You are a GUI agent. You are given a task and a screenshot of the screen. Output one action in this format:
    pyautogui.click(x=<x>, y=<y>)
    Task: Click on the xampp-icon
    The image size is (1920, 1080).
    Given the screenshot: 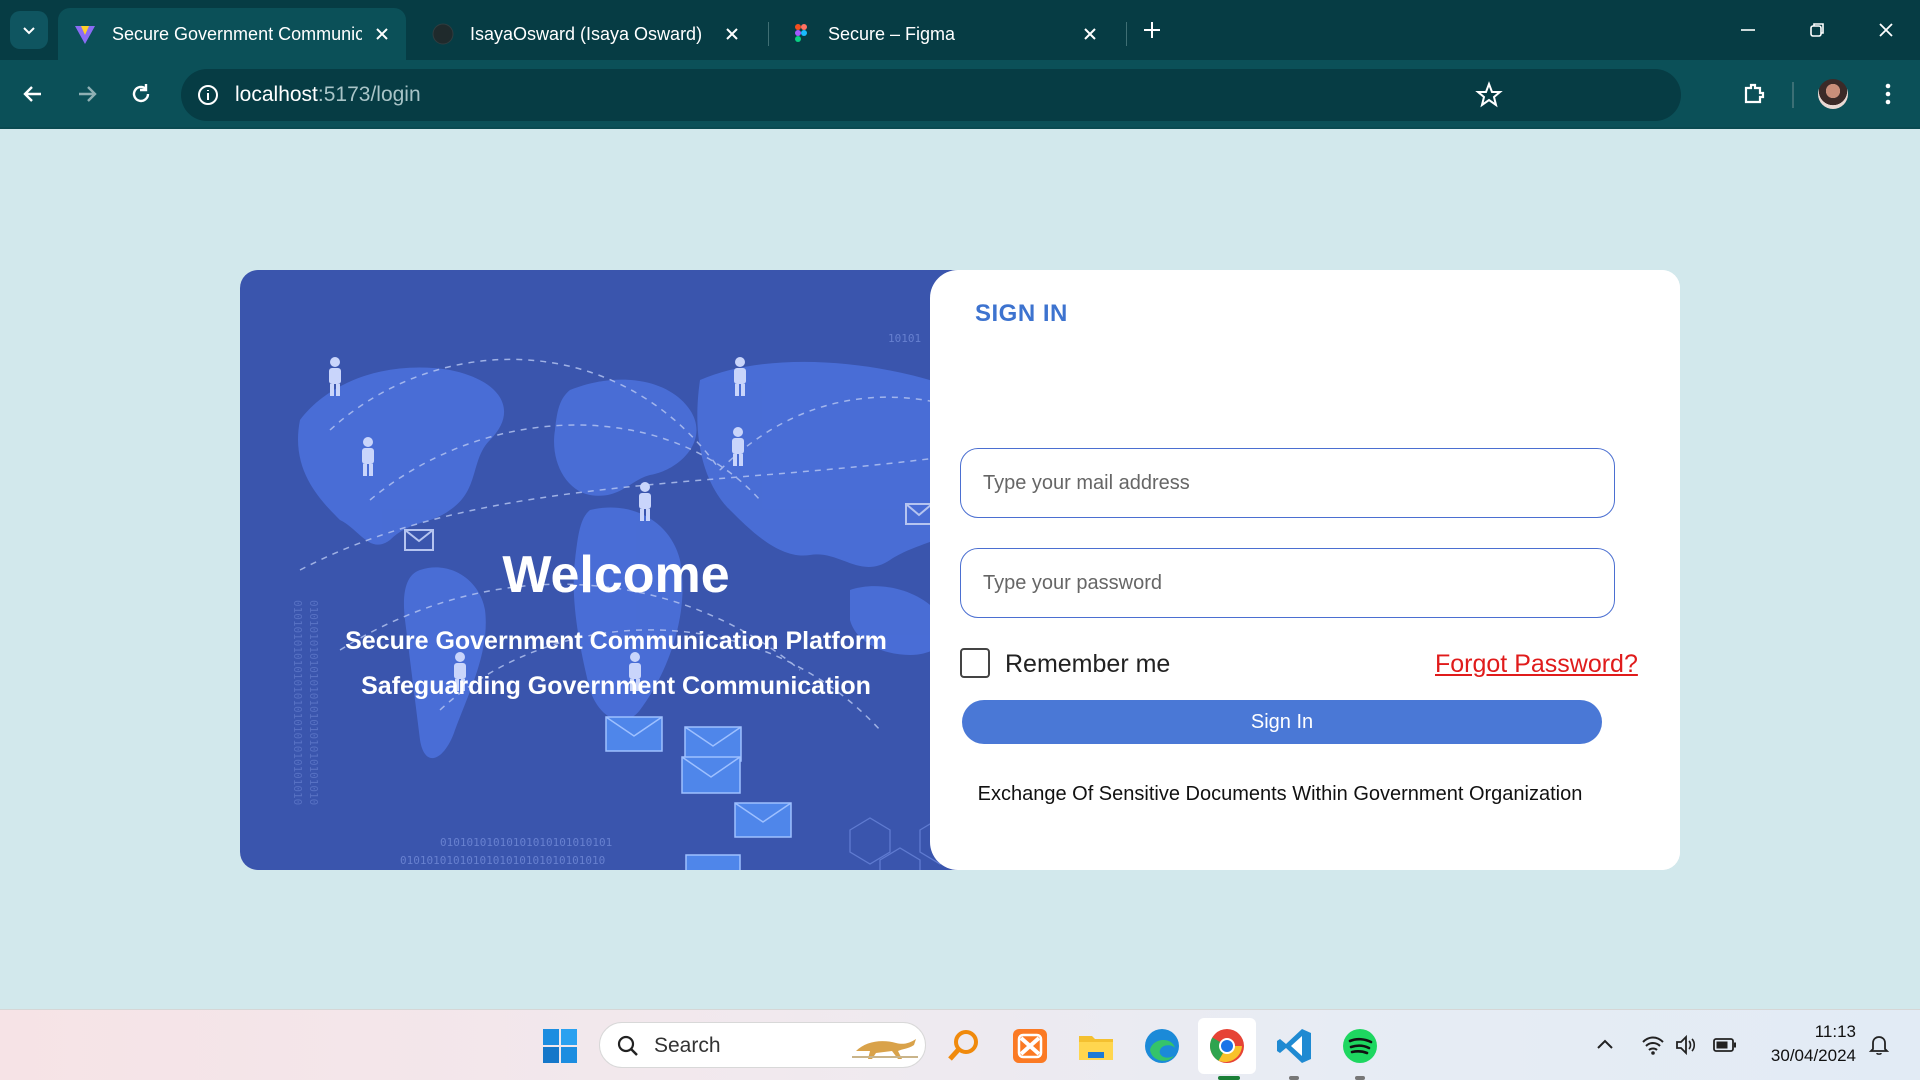 What is the action you would take?
    pyautogui.click(x=1030, y=1046)
    